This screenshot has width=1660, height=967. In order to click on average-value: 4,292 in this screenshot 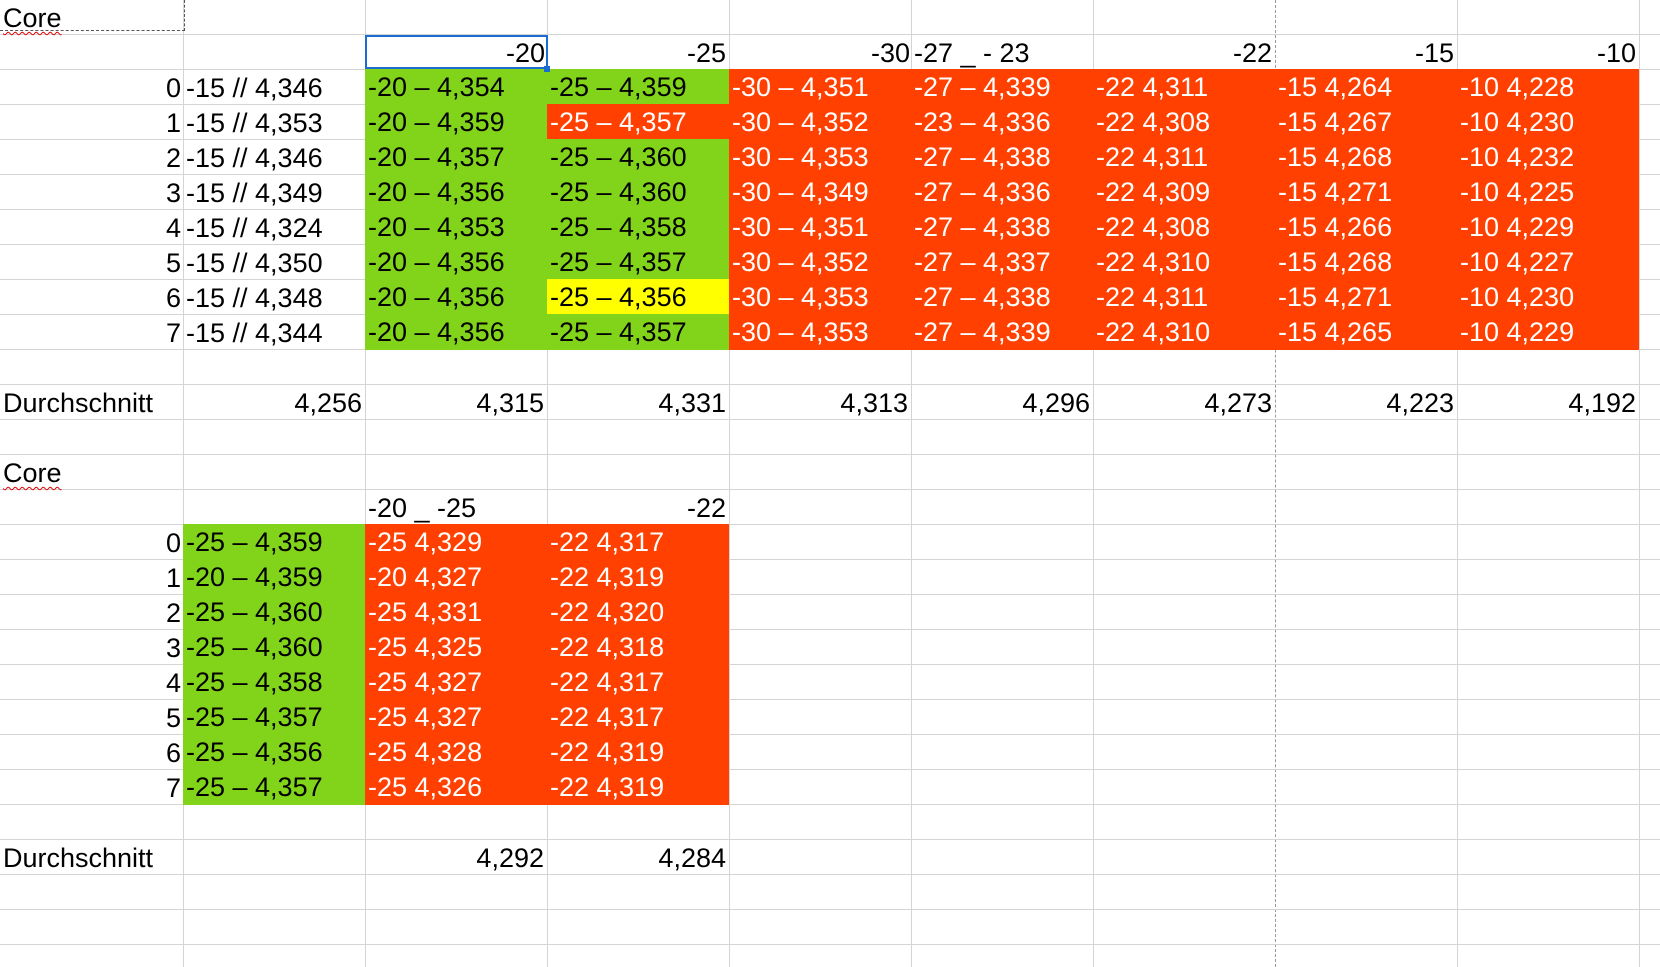, I will do `click(456, 857)`.